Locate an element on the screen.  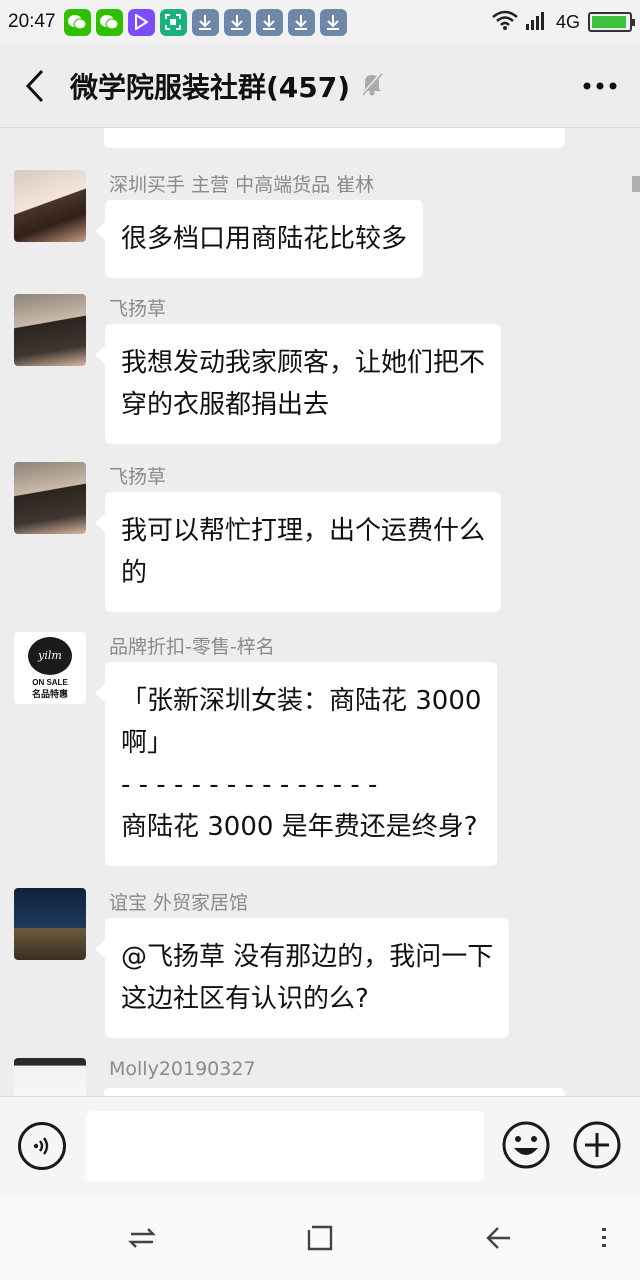
chevron-left-icon is located at coordinates (34, 85).